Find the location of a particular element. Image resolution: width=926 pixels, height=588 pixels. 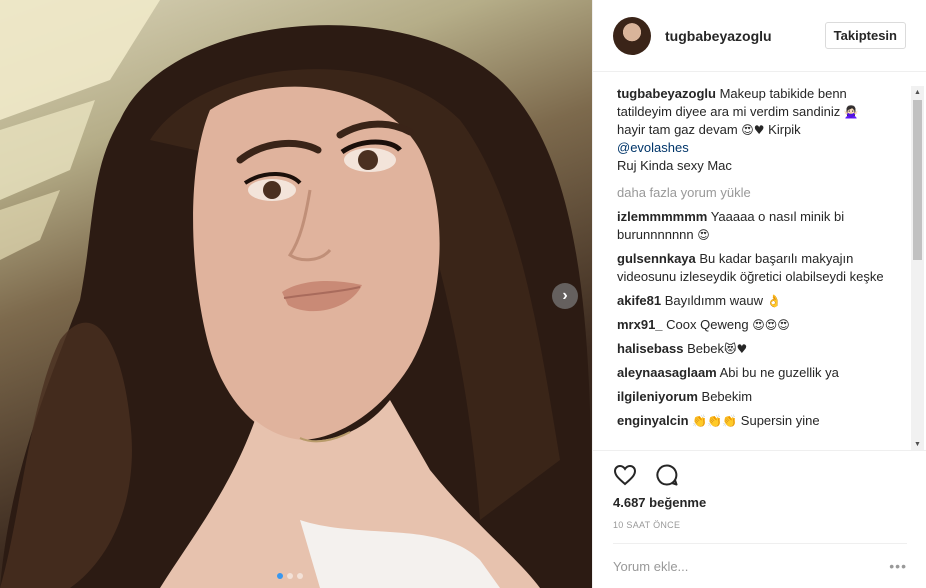

comment-text: Coox Qeweng is located at coordinates (707, 324).